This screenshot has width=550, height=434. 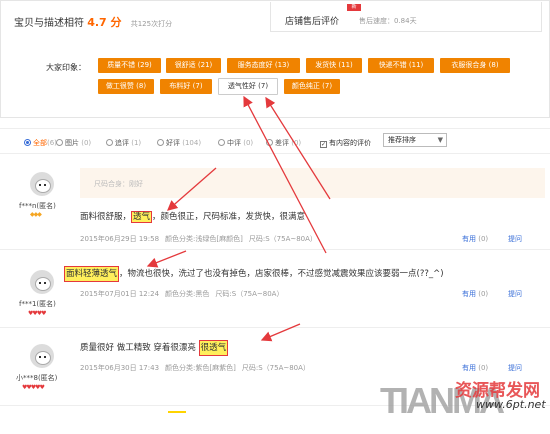 I want to click on watermark-url: www.6pt.net, so click(x=511, y=404).